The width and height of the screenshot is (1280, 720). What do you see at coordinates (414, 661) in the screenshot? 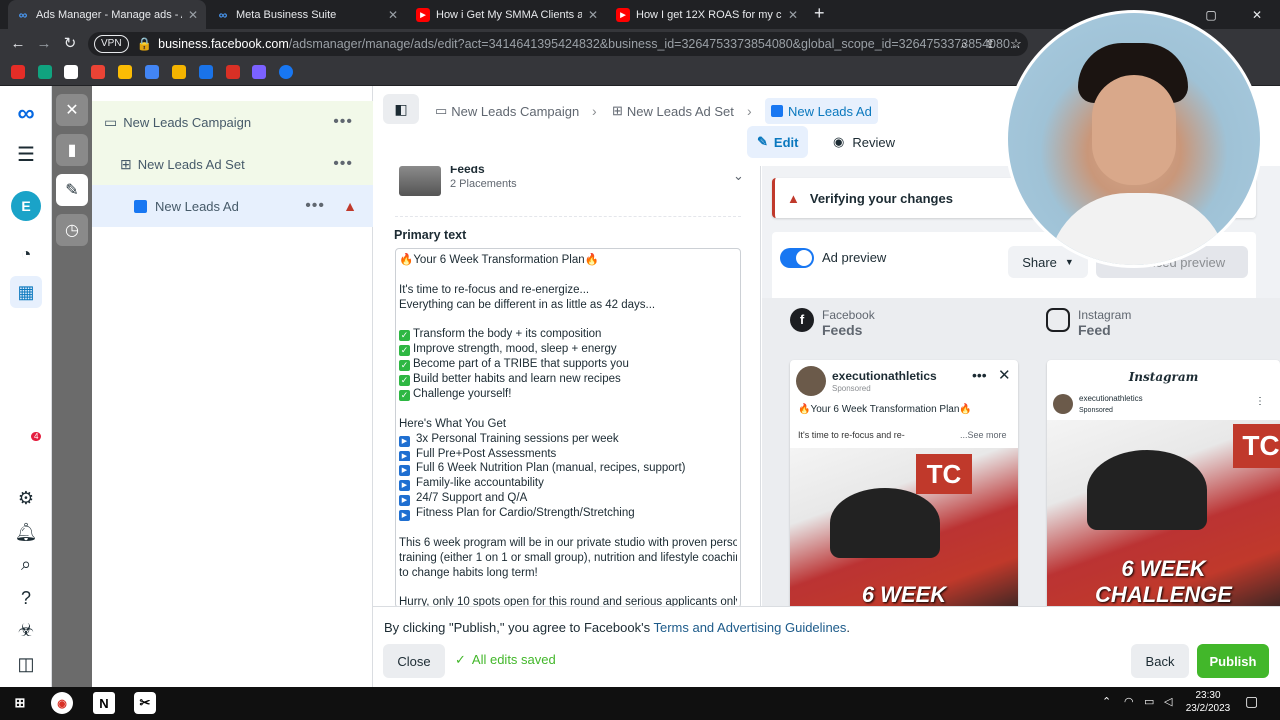
I see `close-button: Close` at bounding box center [414, 661].